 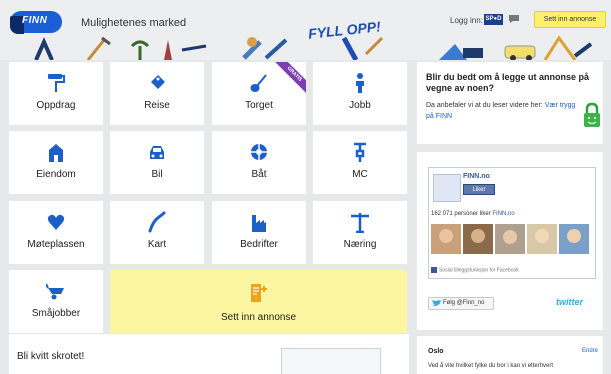 What do you see at coordinates (259, 174) in the screenshot?
I see `tile-label: Båt` at bounding box center [259, 174].